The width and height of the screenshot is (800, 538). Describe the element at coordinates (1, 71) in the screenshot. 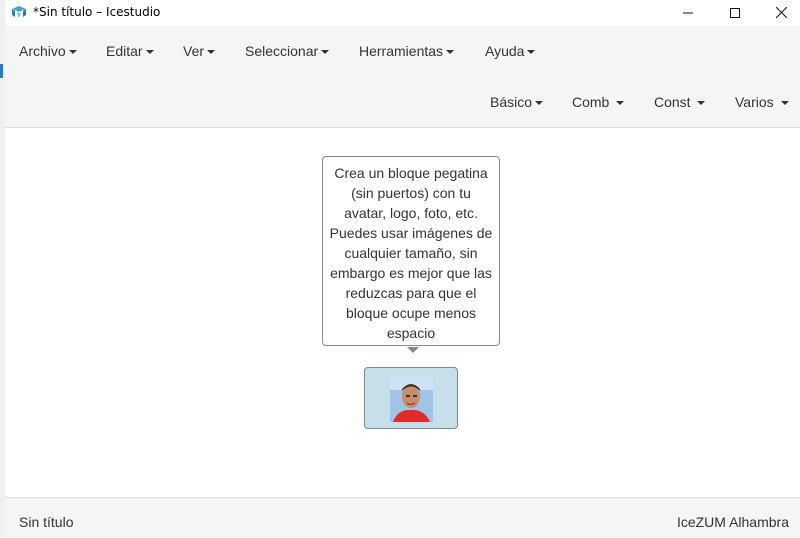

I see `background-window-mark` at that location.